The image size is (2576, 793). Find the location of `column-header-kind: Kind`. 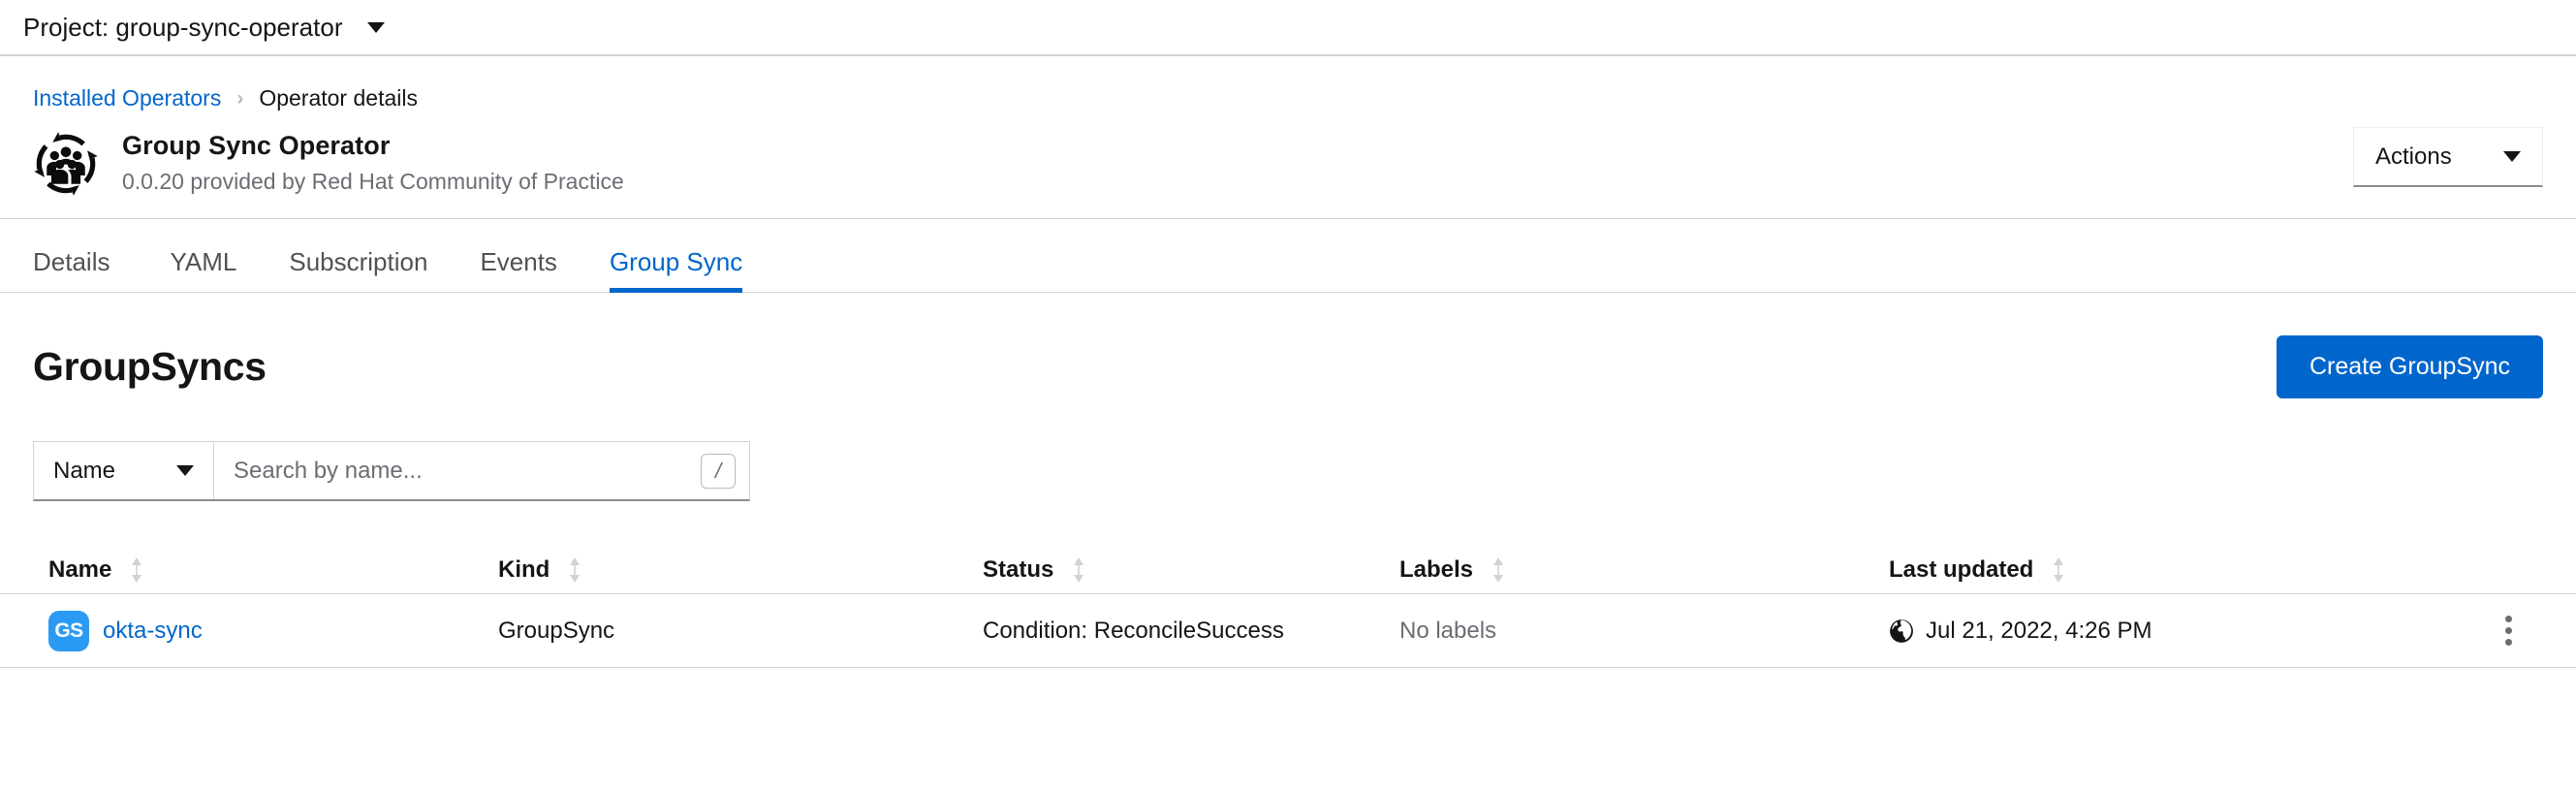

column-header-kind: Kind is located at coordinates (740, 570).